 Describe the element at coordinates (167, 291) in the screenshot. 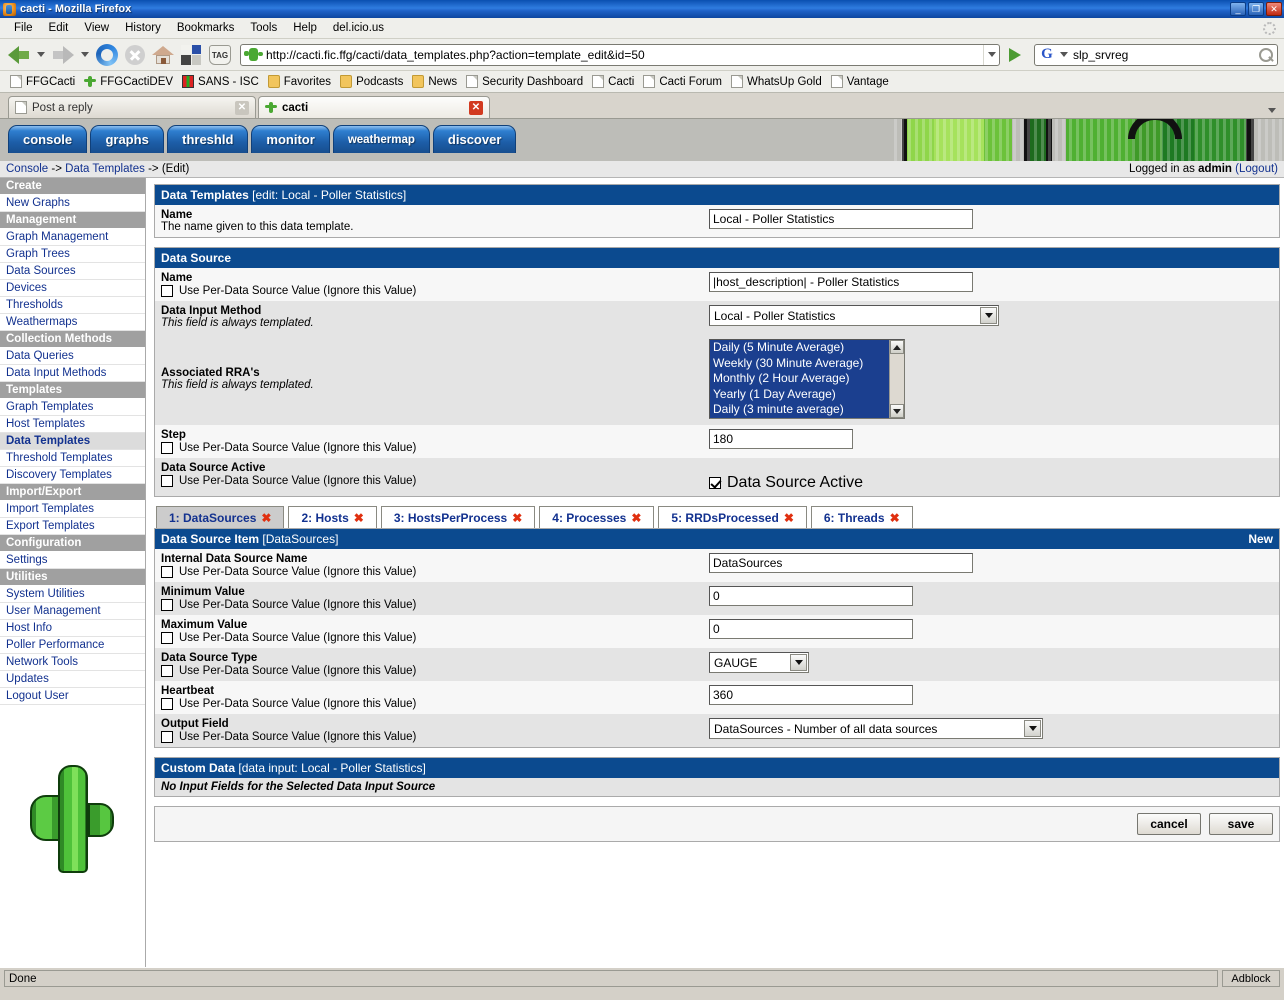

I see `ds-name-per-source-checkbox` at that location.